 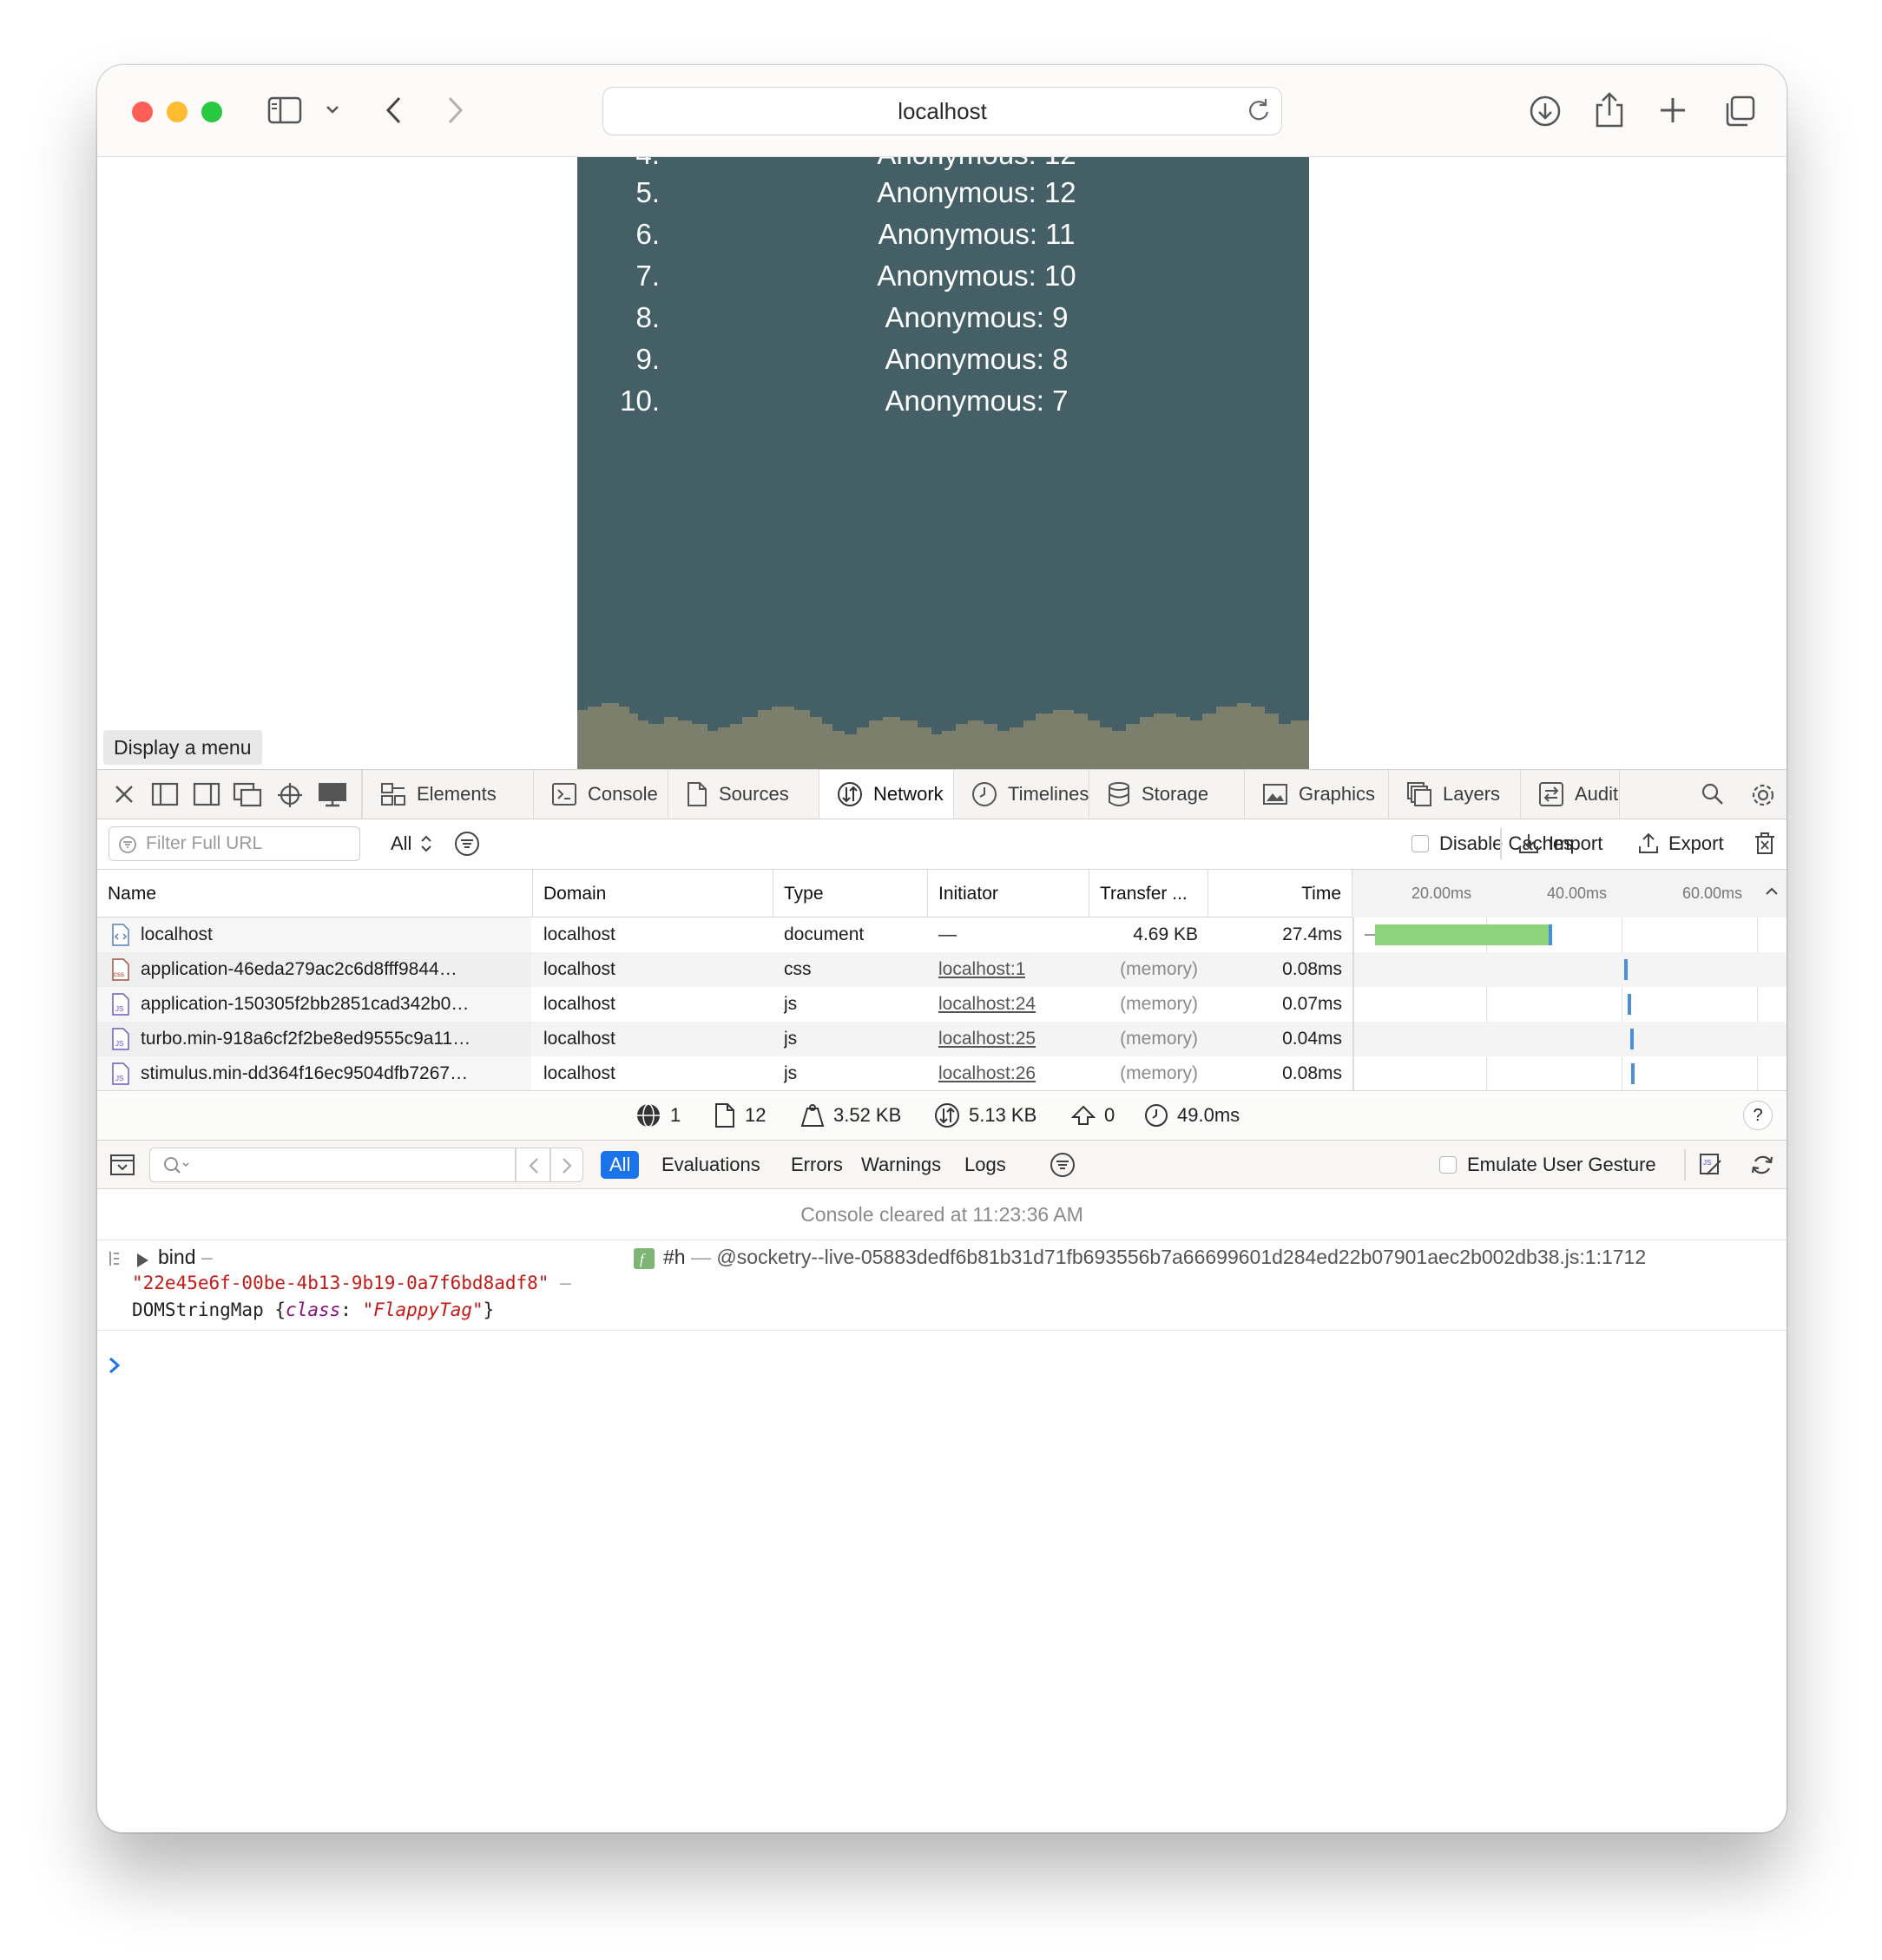 I want to click on cell-initiator: localhost:25, so click(x=987, y=1039).